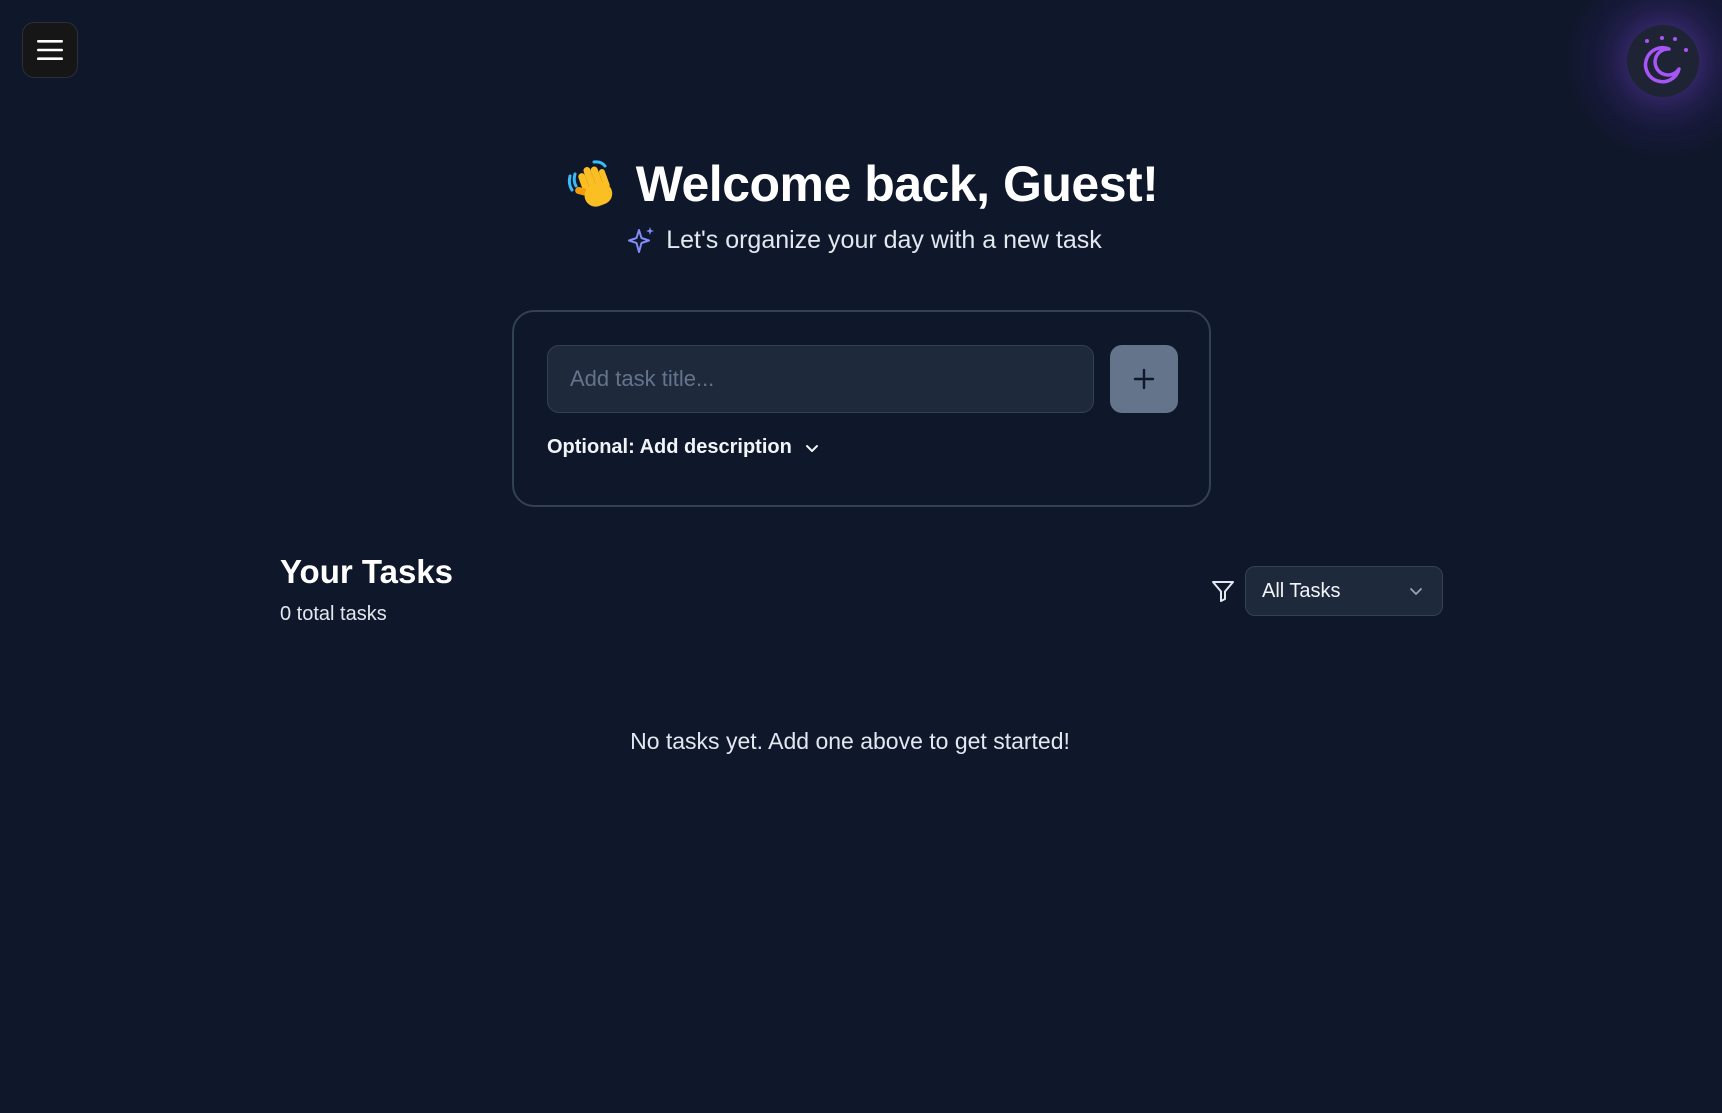 Image resolution: width=1722 pixels, height=1113 pixels. What do you see at coordinates (1665, 60) in the screenshot?
I see `moon-icon` at bounding box center [1665, 60].